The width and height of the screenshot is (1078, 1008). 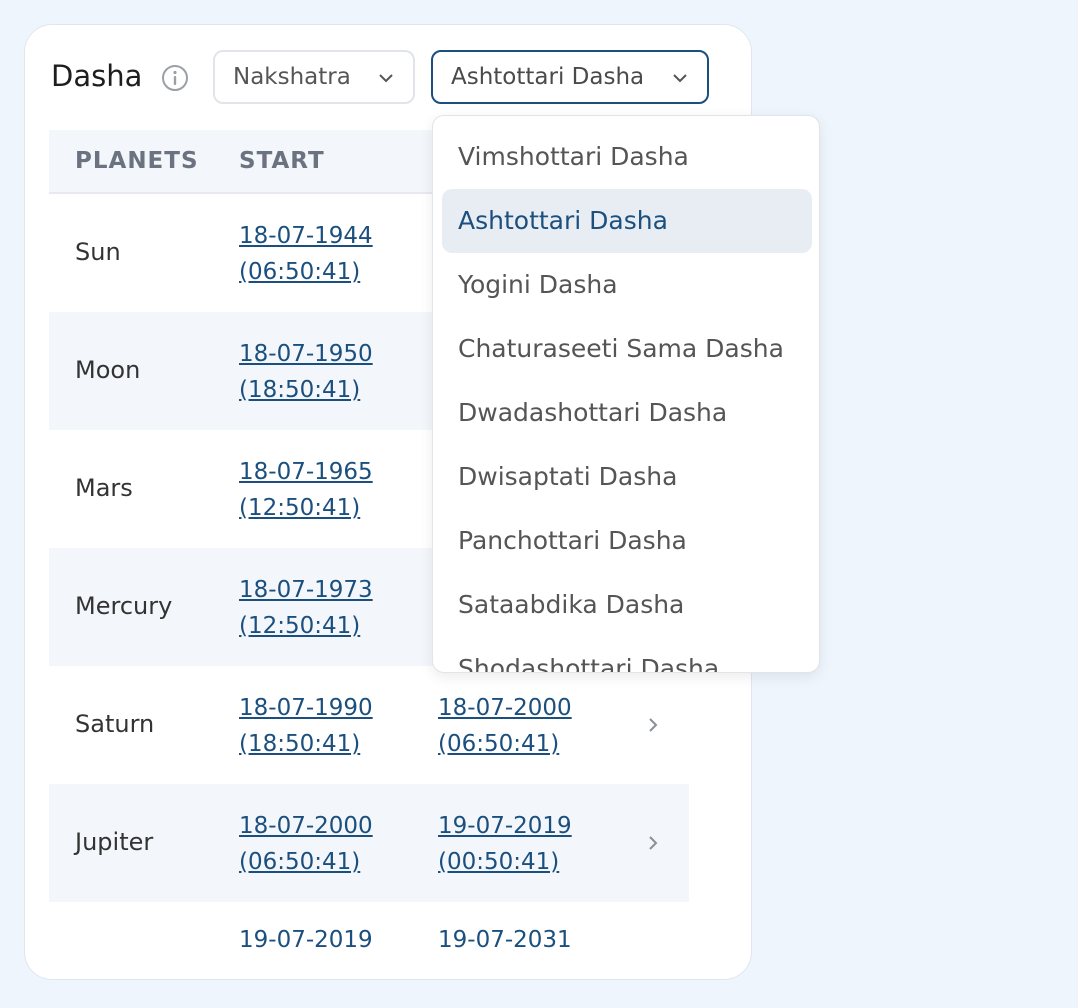 What do you see at coordinates (98, 252) in the screenshot?
I see `planet-name: Sun` at bounding box center [98, 252].